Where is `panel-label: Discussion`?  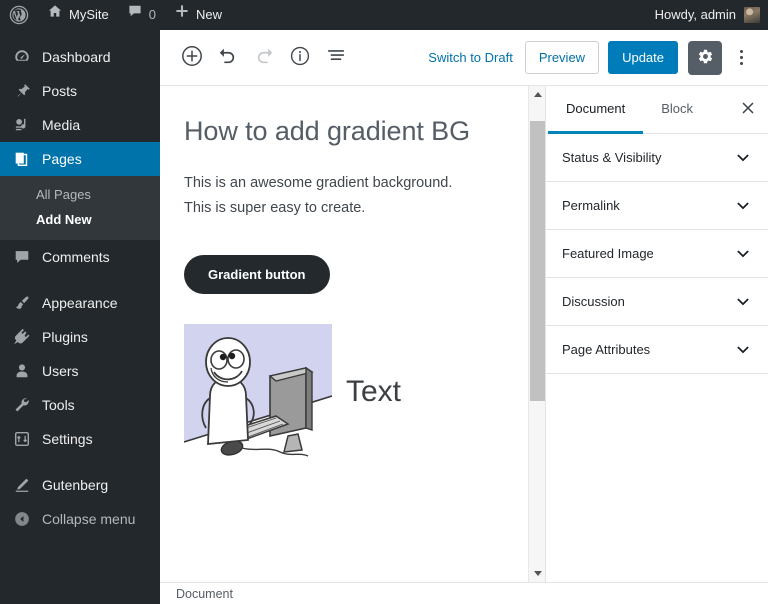 panel-label: Discussion is located at coordinates (593, 301).